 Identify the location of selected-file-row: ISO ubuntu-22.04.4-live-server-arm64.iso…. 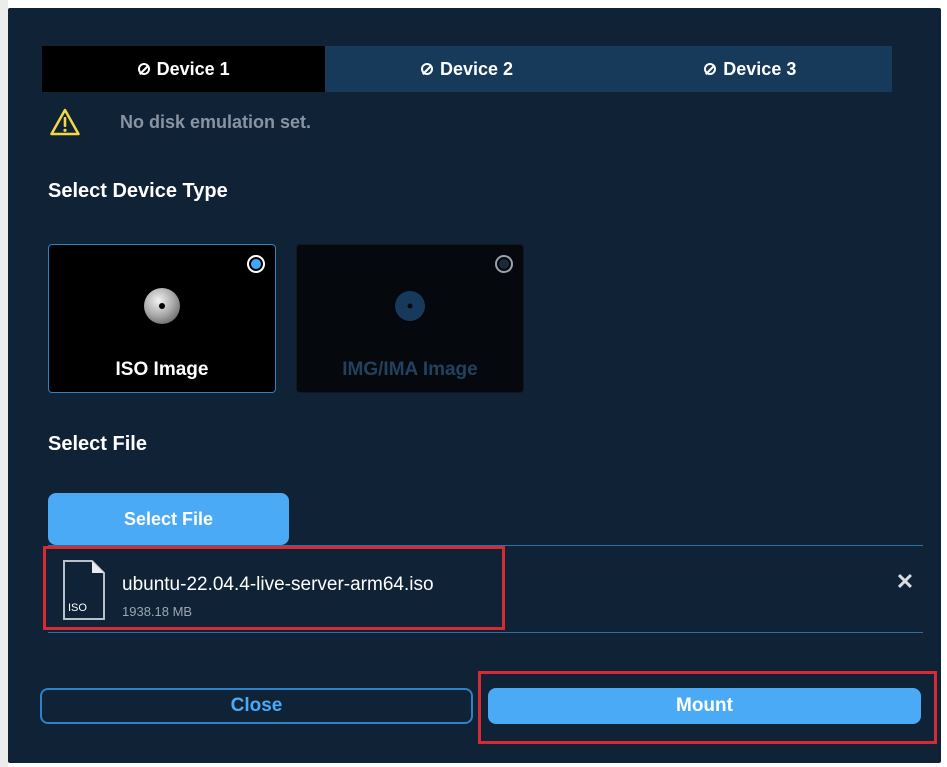
(485, 589).